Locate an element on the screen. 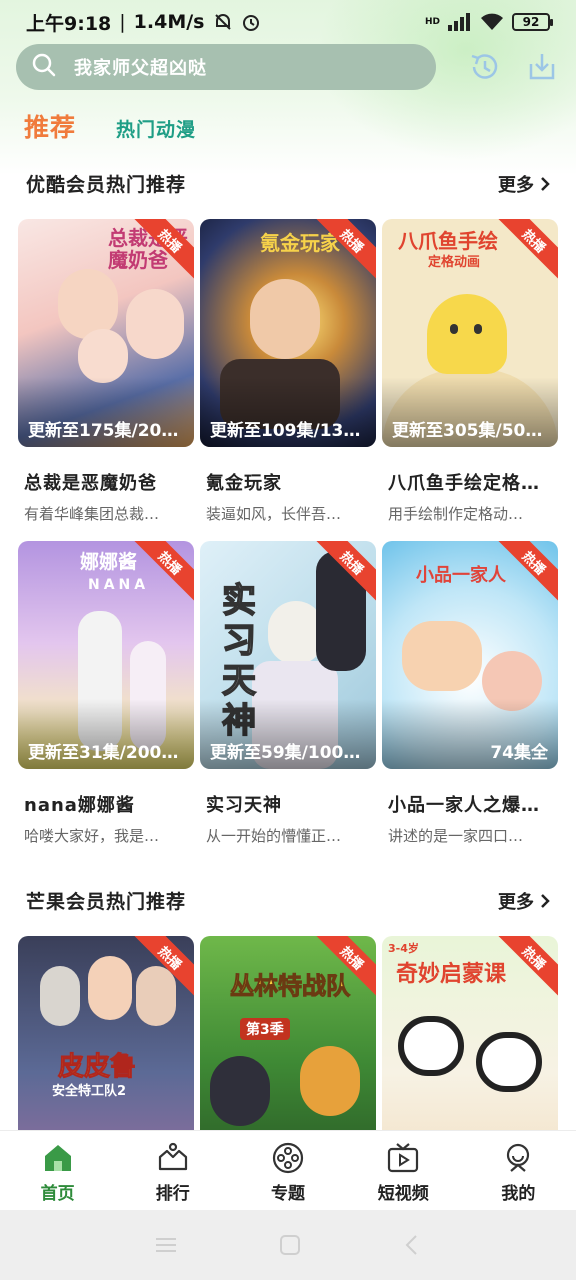  hd-label: HD is located at coordinates (432, 22).